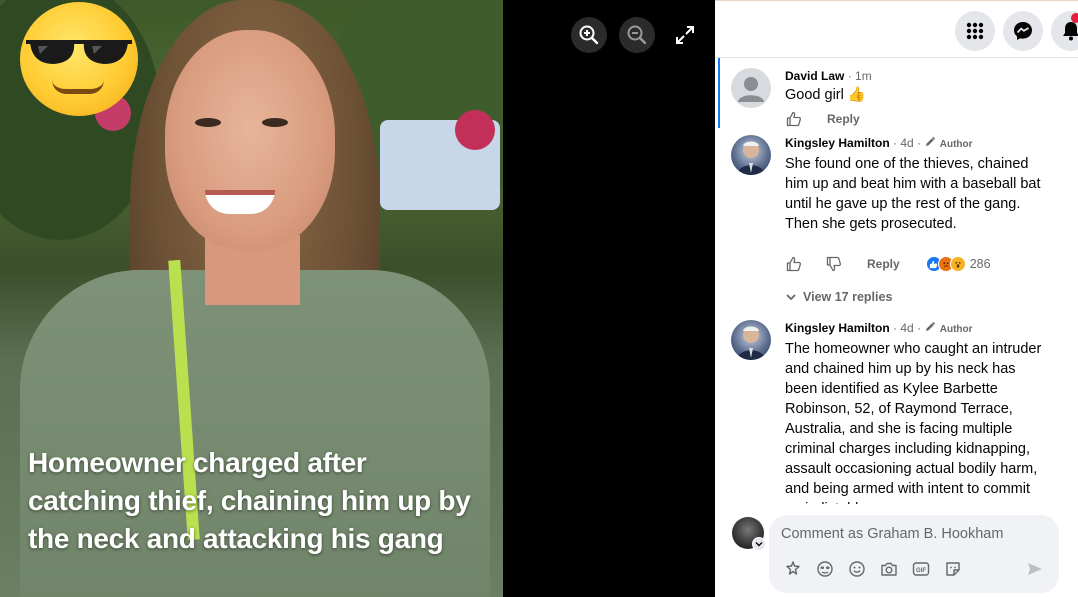  I want to click on profile-switcher, so click(759, 544).